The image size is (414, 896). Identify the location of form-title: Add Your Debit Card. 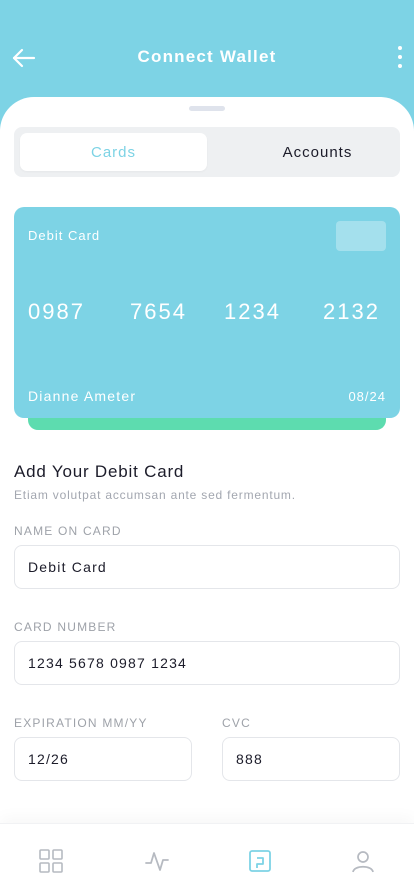
(99, 471).